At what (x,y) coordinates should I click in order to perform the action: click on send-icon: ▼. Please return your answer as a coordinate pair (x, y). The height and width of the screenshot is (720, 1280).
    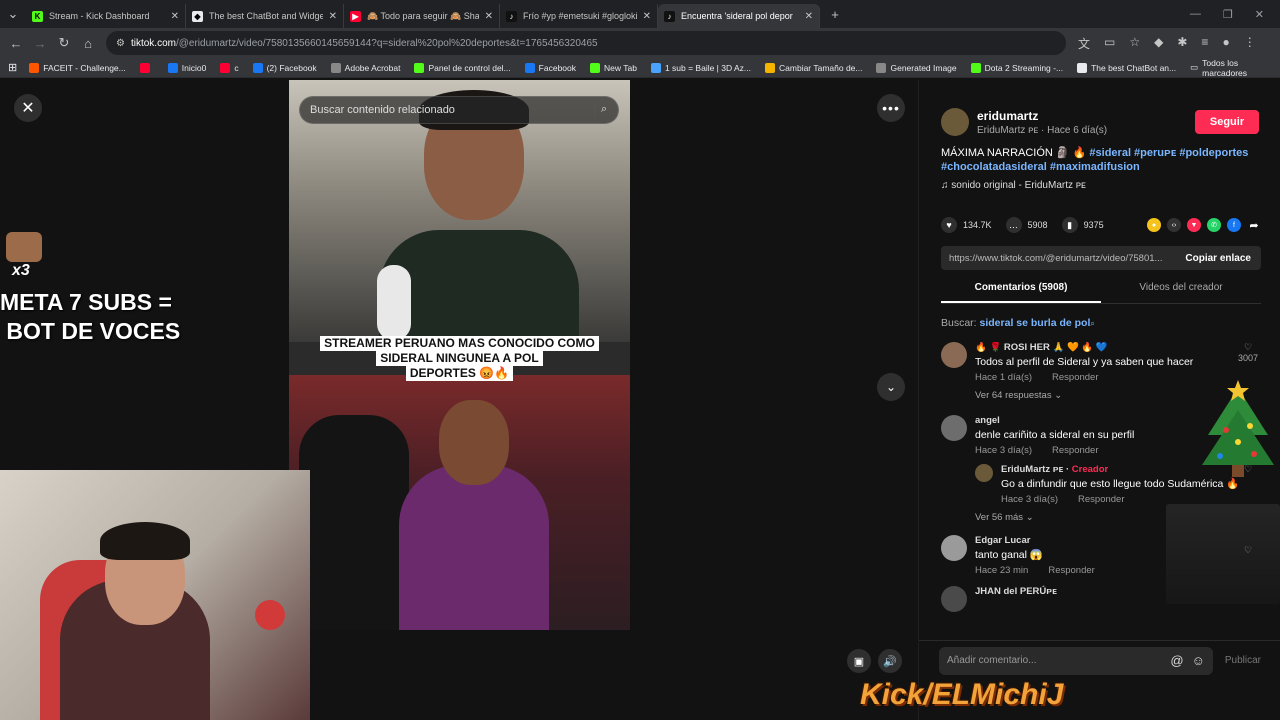
    Looking at the image, I should click on (1194, 225).